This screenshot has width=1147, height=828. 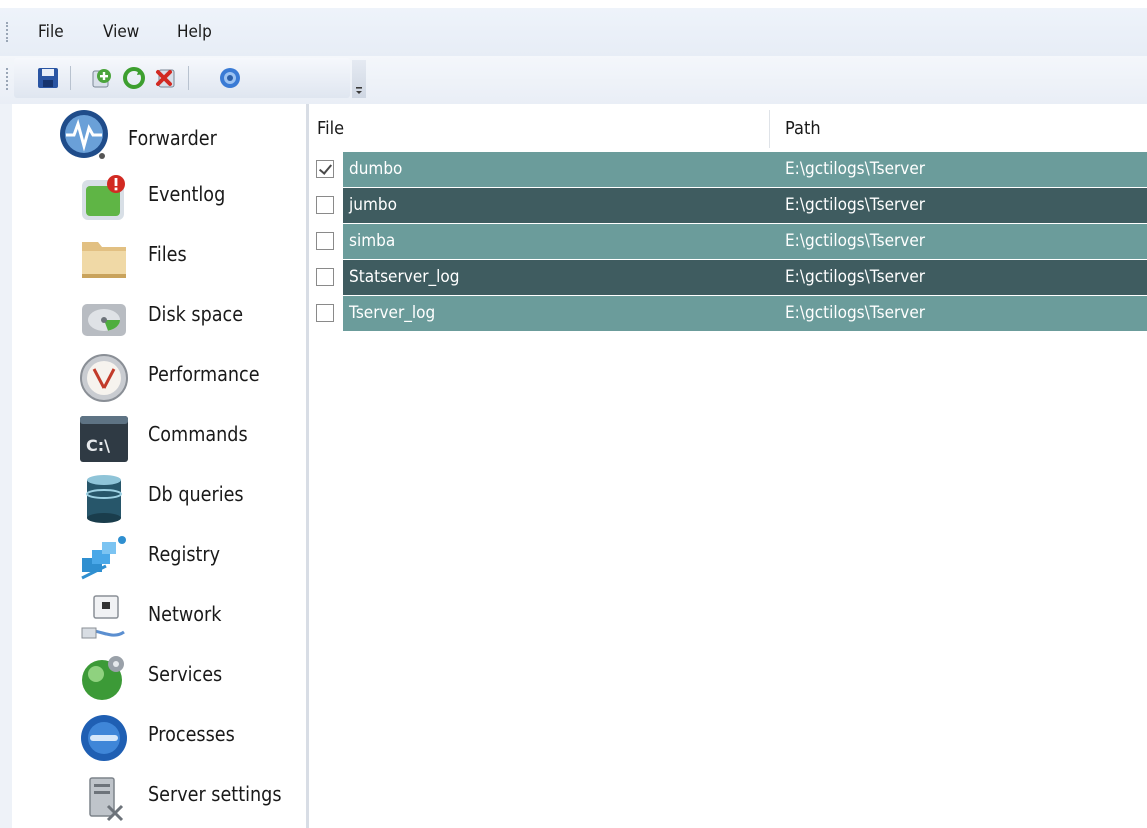 I want to click on refresh-icon, so click(x=134, y=78).